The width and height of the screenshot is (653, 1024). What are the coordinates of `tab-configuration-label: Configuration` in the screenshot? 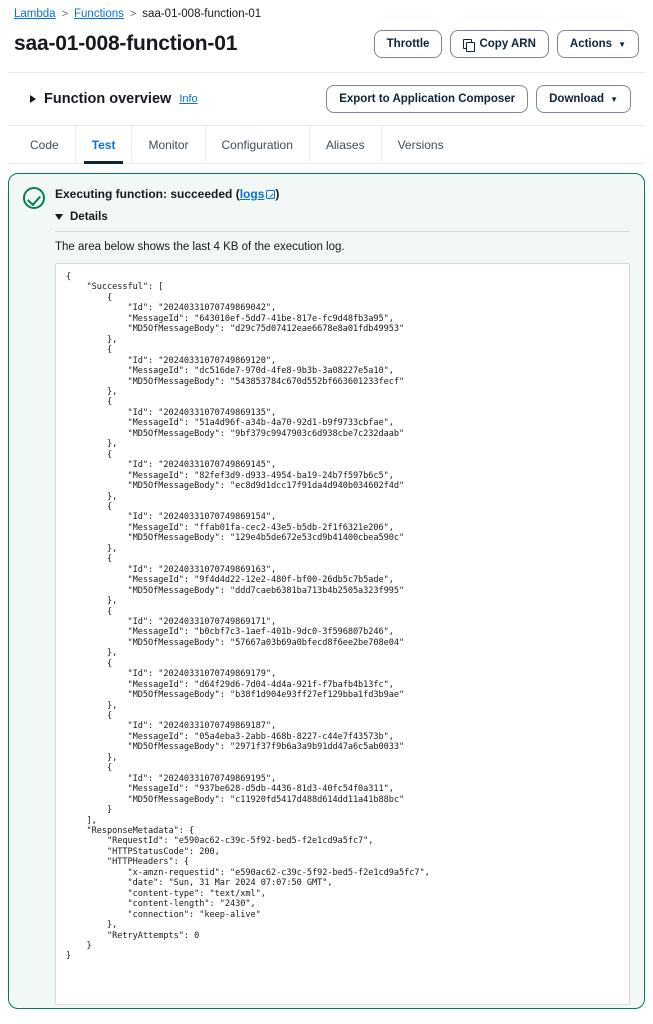 It's located at (257, 144).